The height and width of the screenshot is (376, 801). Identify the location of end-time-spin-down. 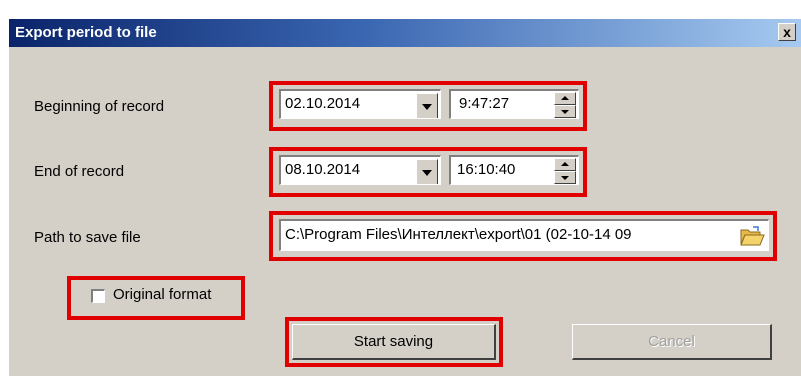
(565, 177).